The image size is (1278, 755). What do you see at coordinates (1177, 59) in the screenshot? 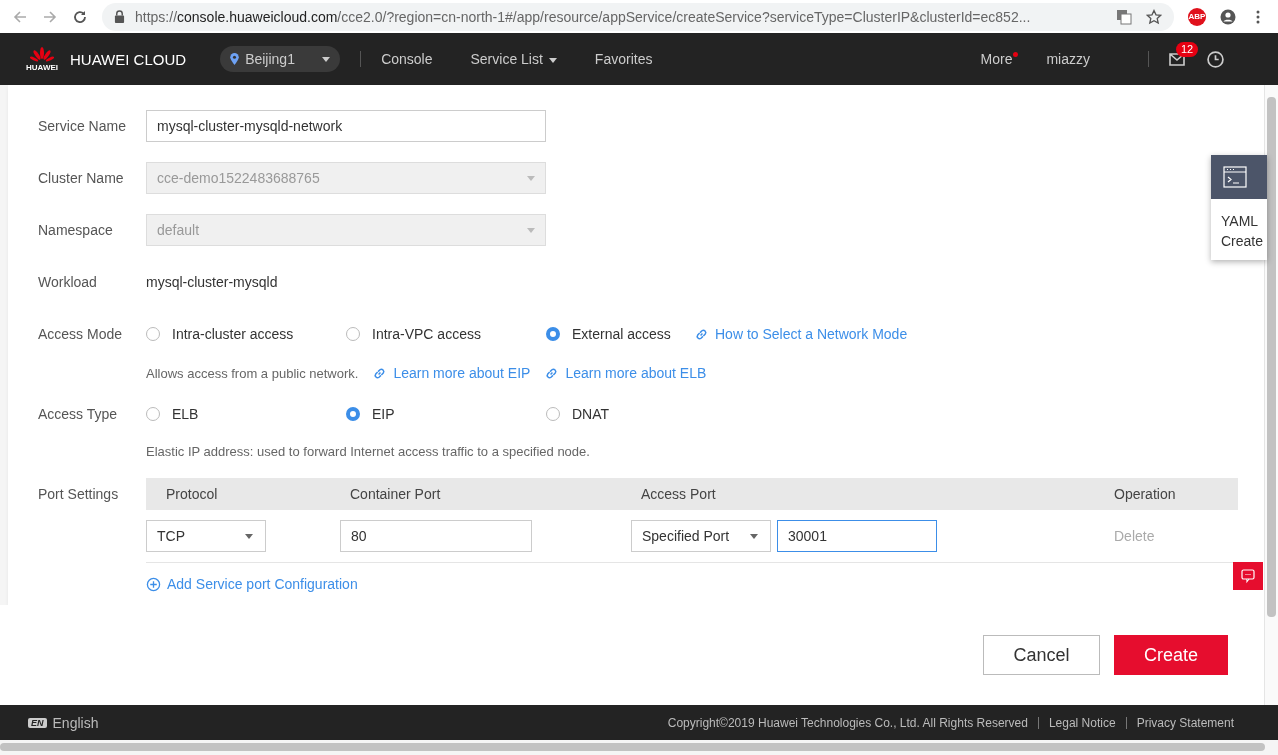
I see `mail-icon` at bounding box center [1177, 59].